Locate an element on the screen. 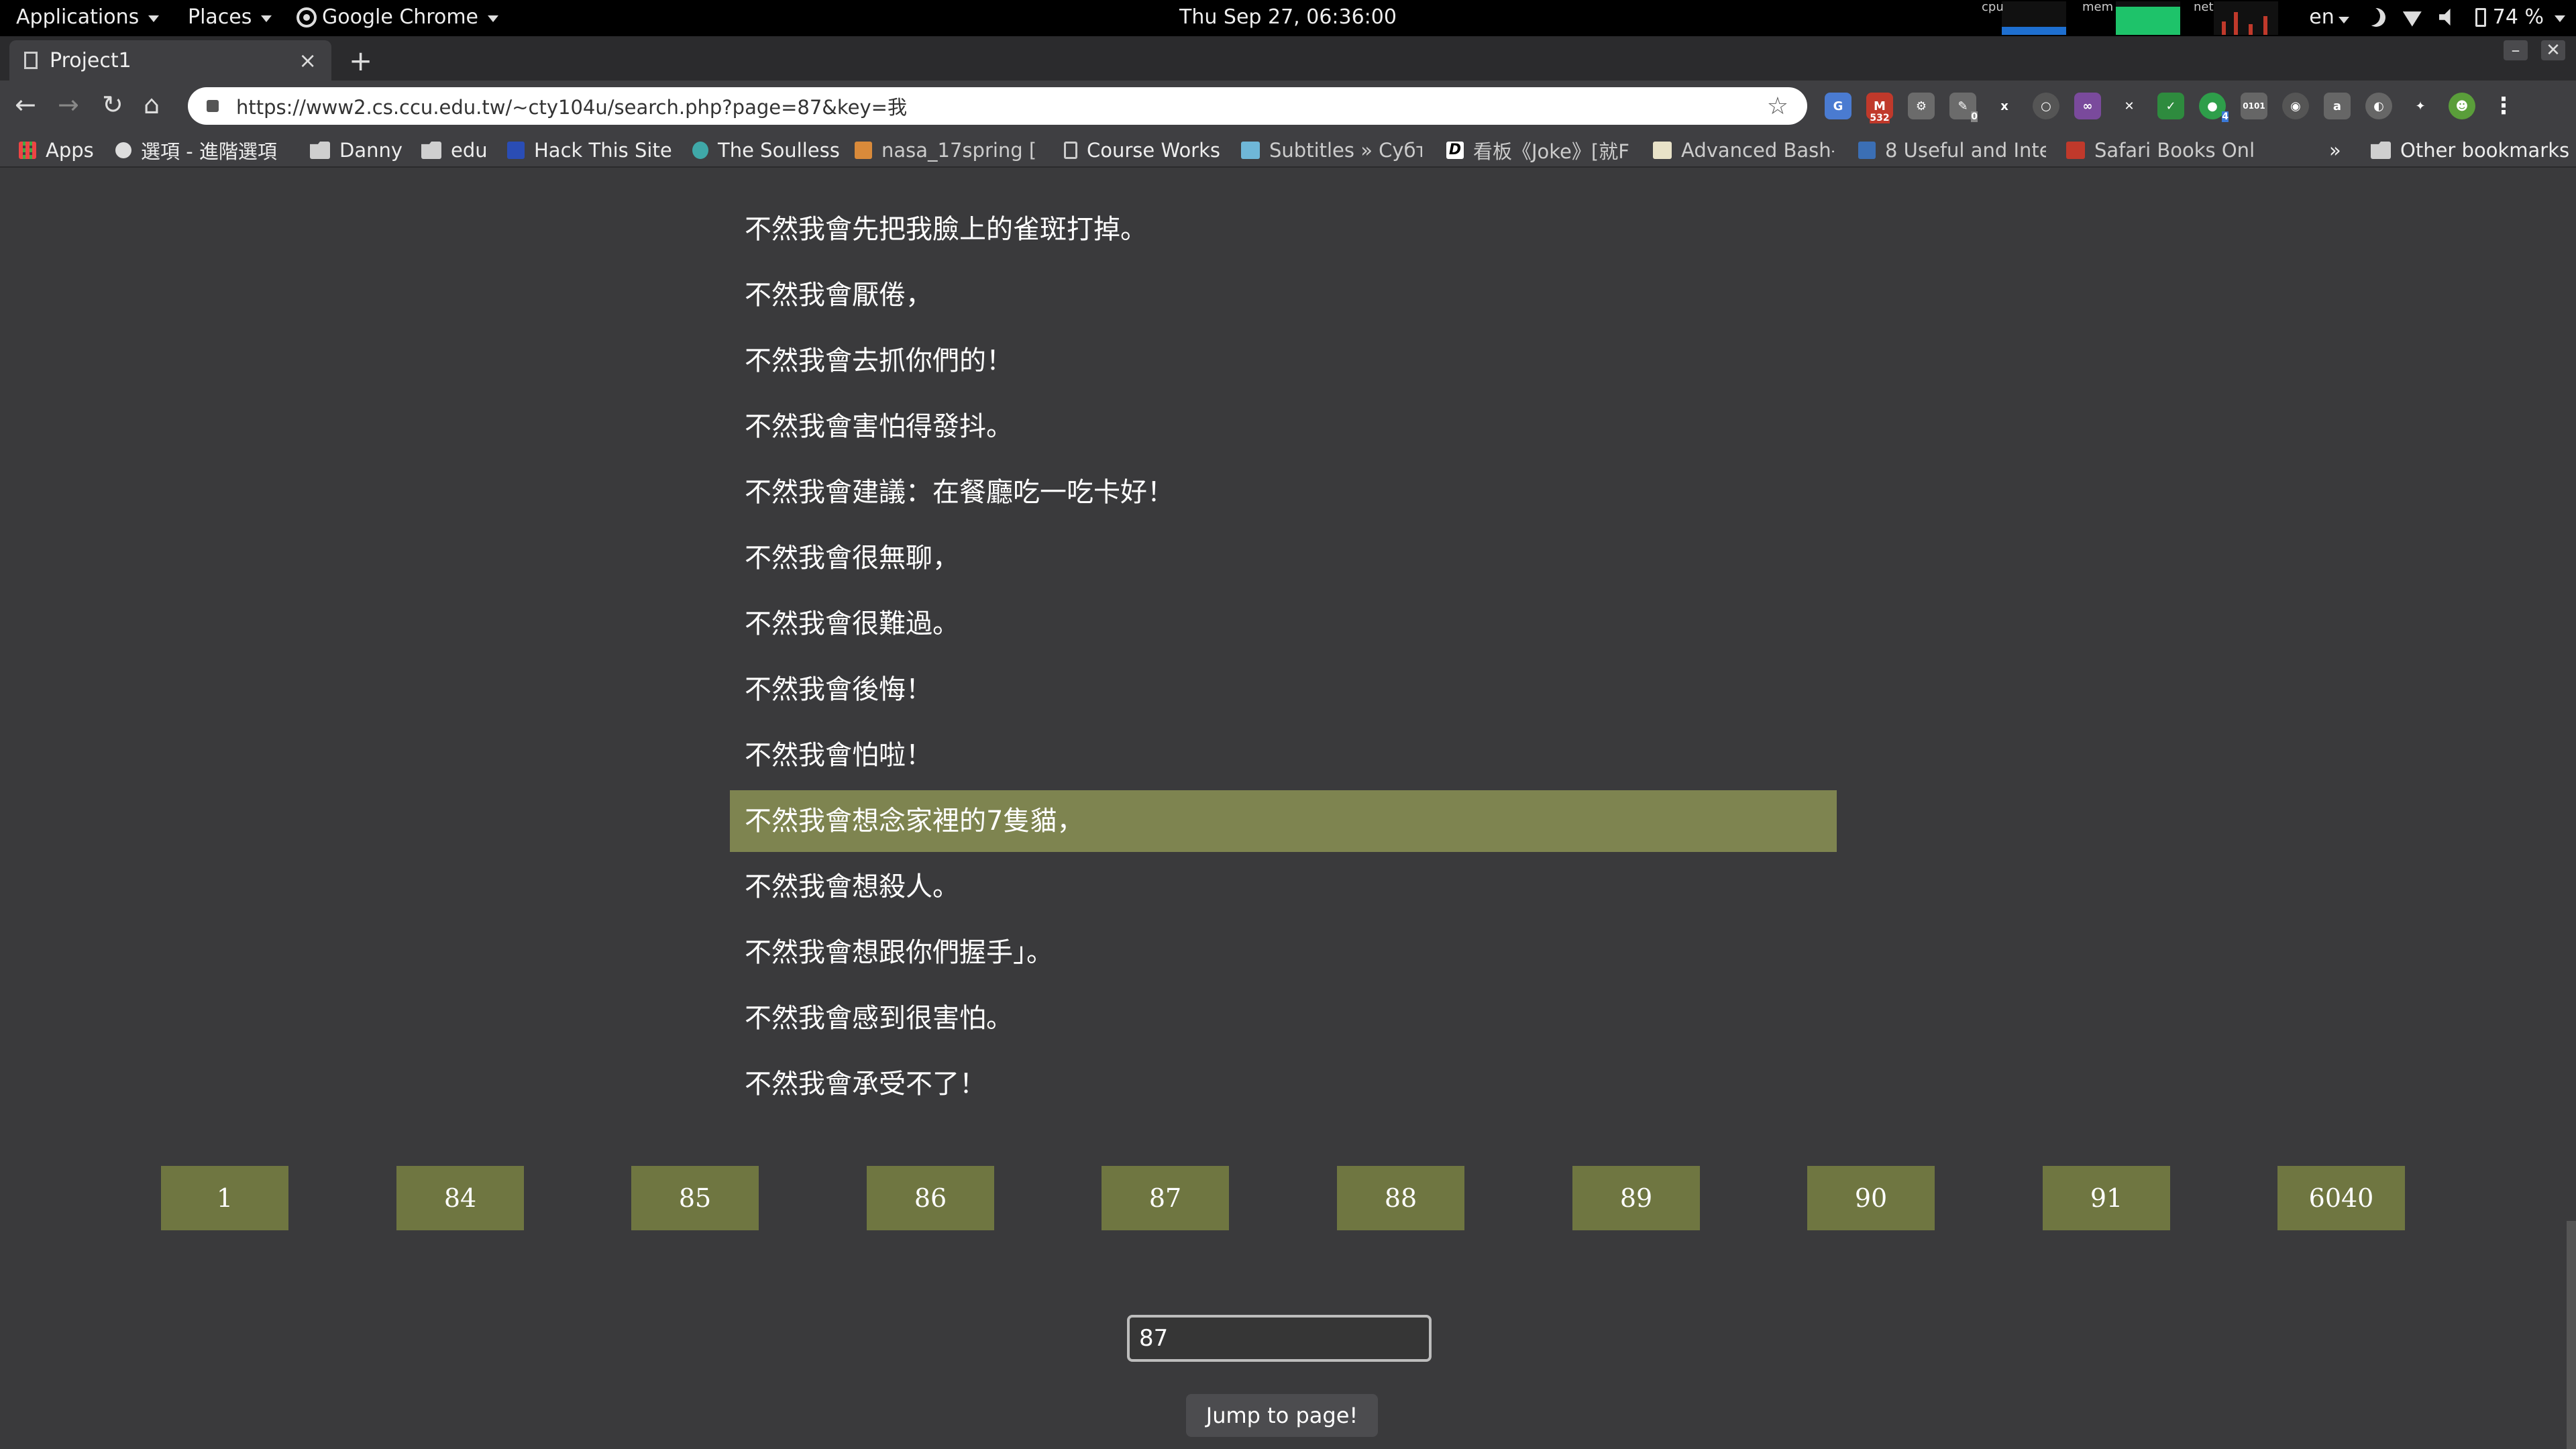  page-button: 85 is located at coordinates (695, 1198).